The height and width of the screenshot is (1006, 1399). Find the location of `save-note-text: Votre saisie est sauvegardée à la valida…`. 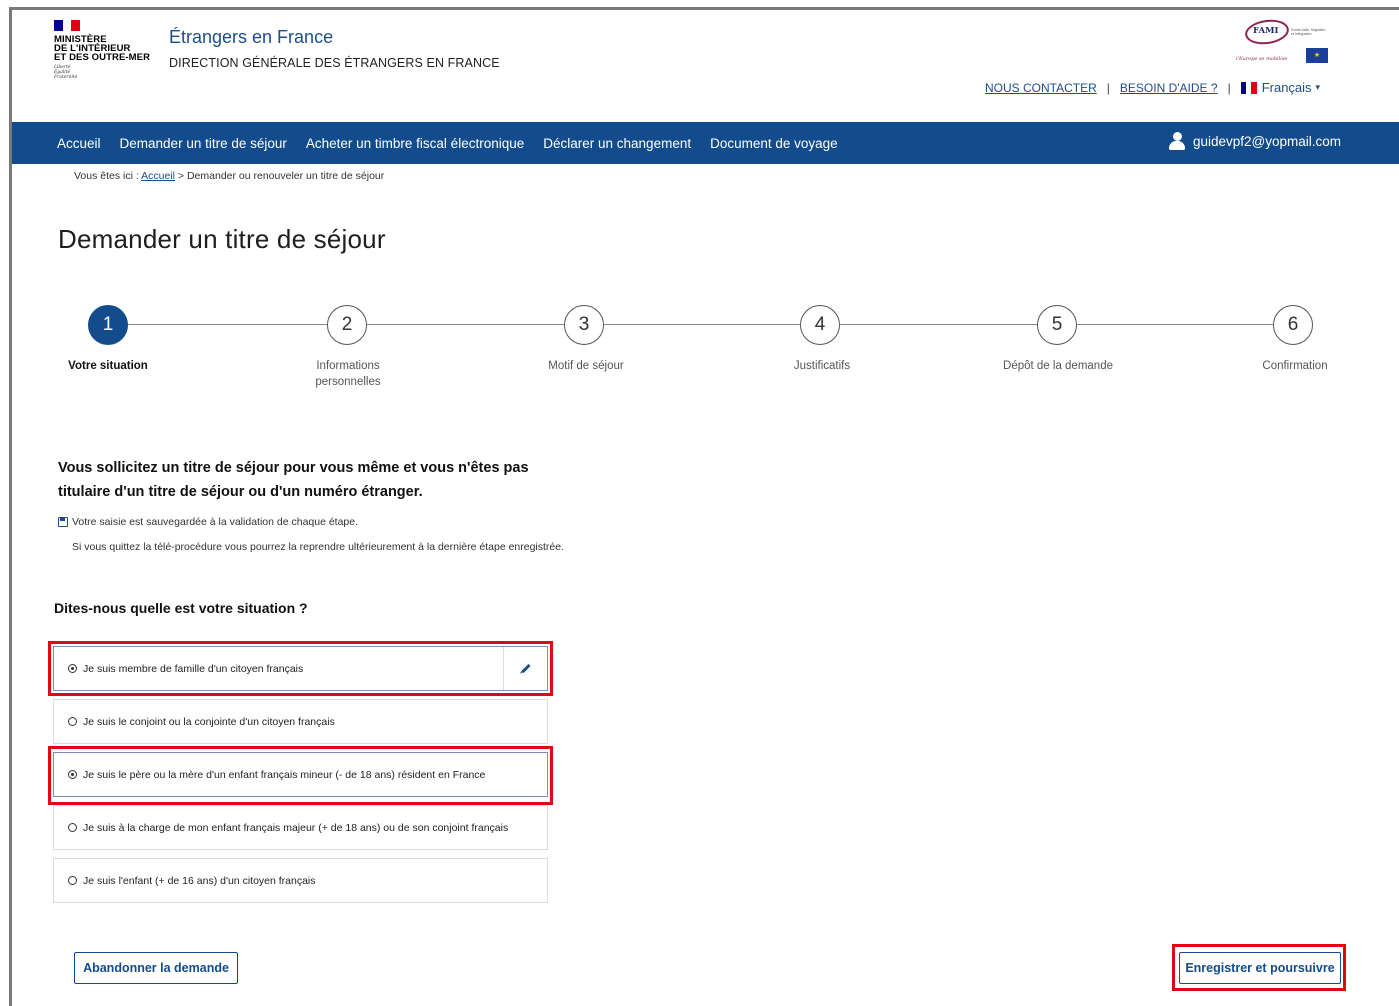

save-note-text: Votre saisie est sauvegardée à la valida… is located at coordinates (215, 522).